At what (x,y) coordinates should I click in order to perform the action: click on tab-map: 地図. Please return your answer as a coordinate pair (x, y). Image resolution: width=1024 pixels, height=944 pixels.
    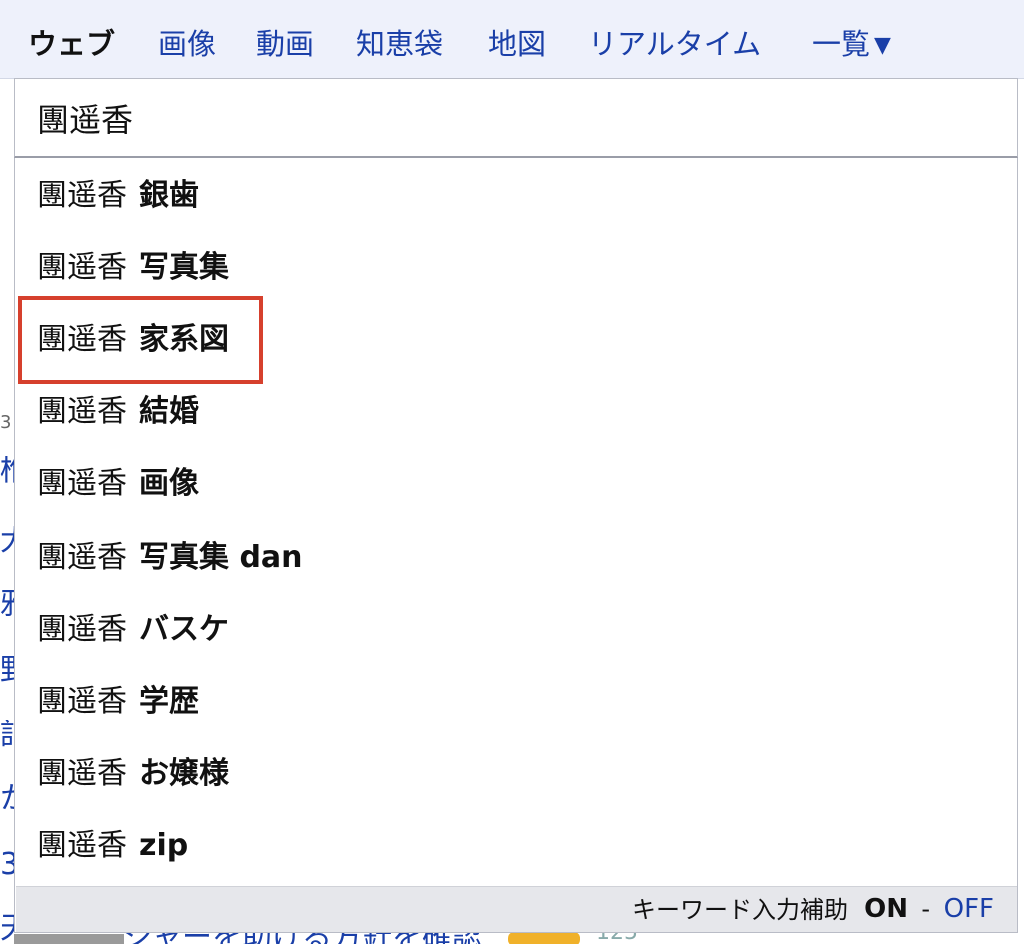
    Looking at the image, I should click on (517, 44).